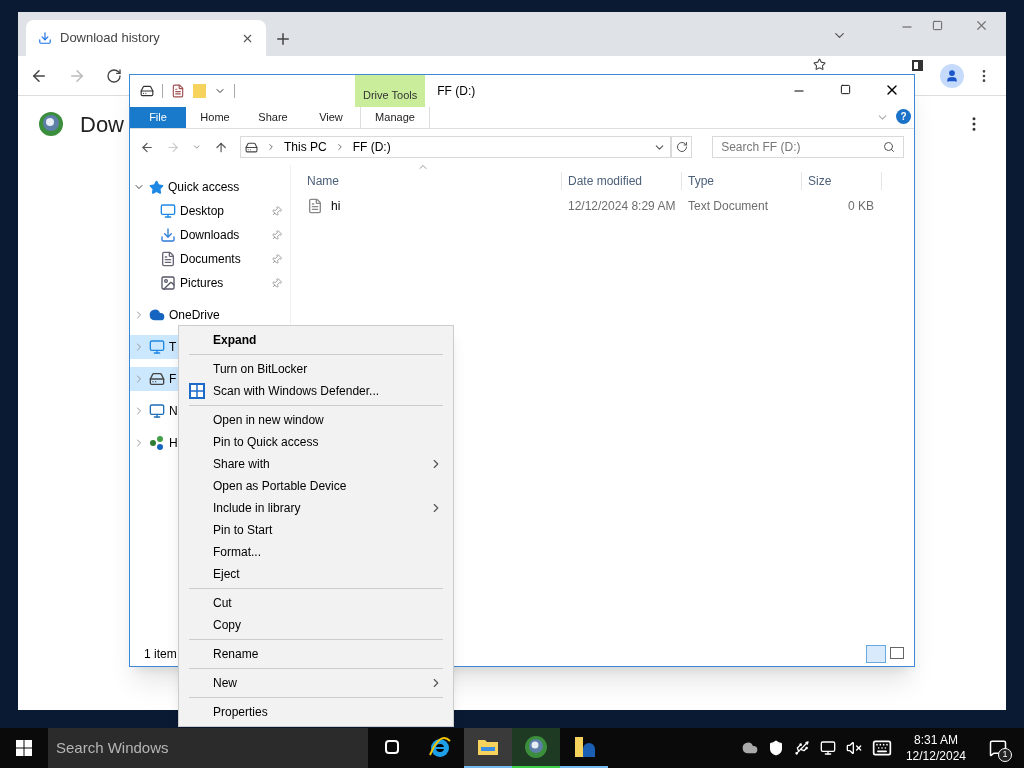 The image size is (1024, 768). What do you see at coordinates (1005, 755) in the screenshot?
I see `notification-badge: 1` at bounding box center [1005, 755].